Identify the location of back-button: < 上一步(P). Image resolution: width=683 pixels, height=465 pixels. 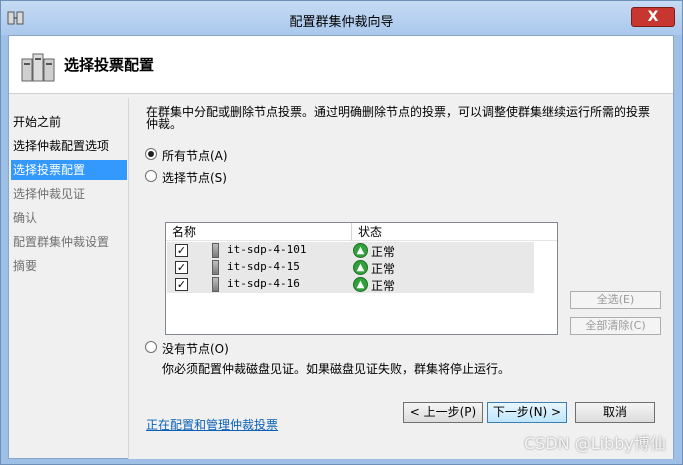
(443, 412).